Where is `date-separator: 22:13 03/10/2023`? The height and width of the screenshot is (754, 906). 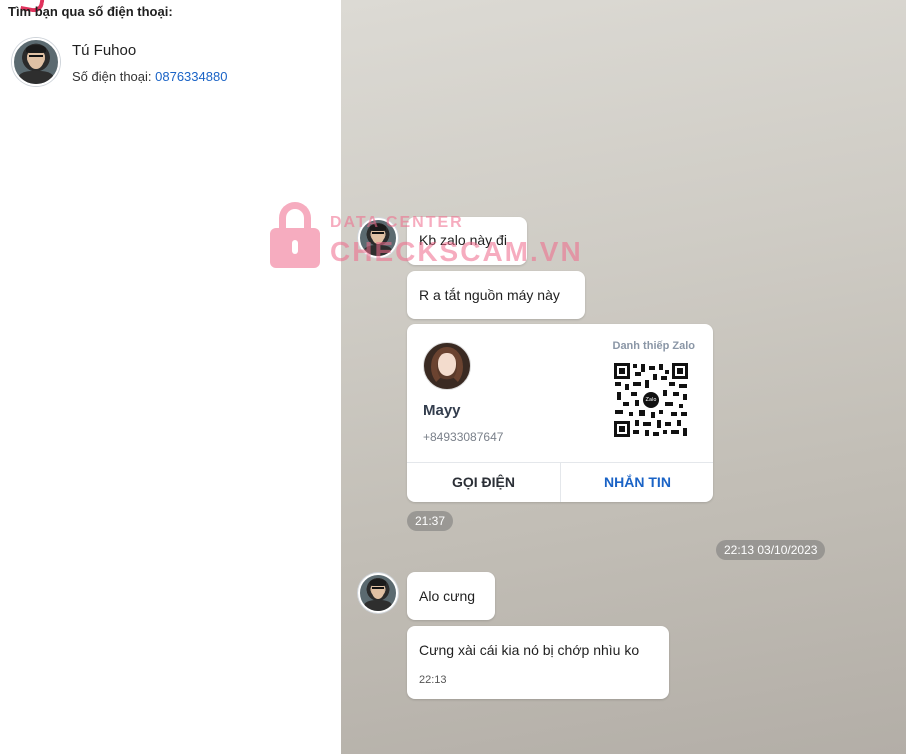 date-separator: 22:13 03/10/2023 is located at coordinates (771, 550).